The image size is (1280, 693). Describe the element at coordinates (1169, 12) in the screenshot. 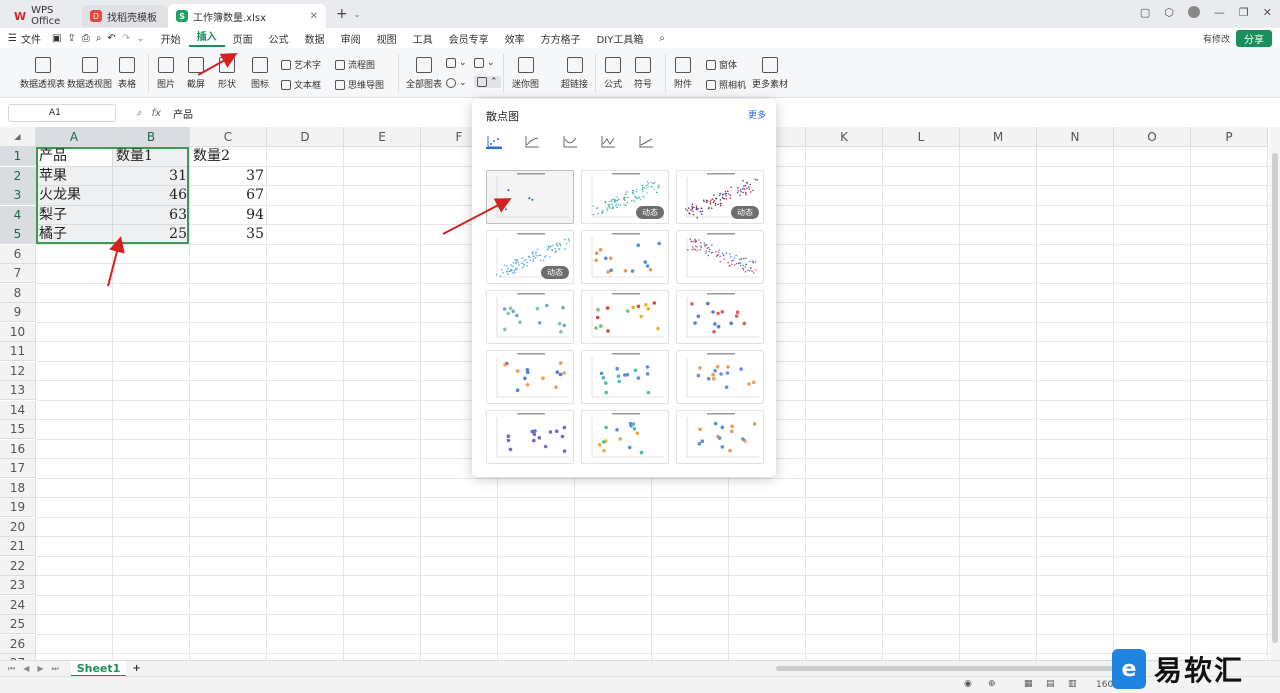

I see `cube-icon: ⬡` at that location.